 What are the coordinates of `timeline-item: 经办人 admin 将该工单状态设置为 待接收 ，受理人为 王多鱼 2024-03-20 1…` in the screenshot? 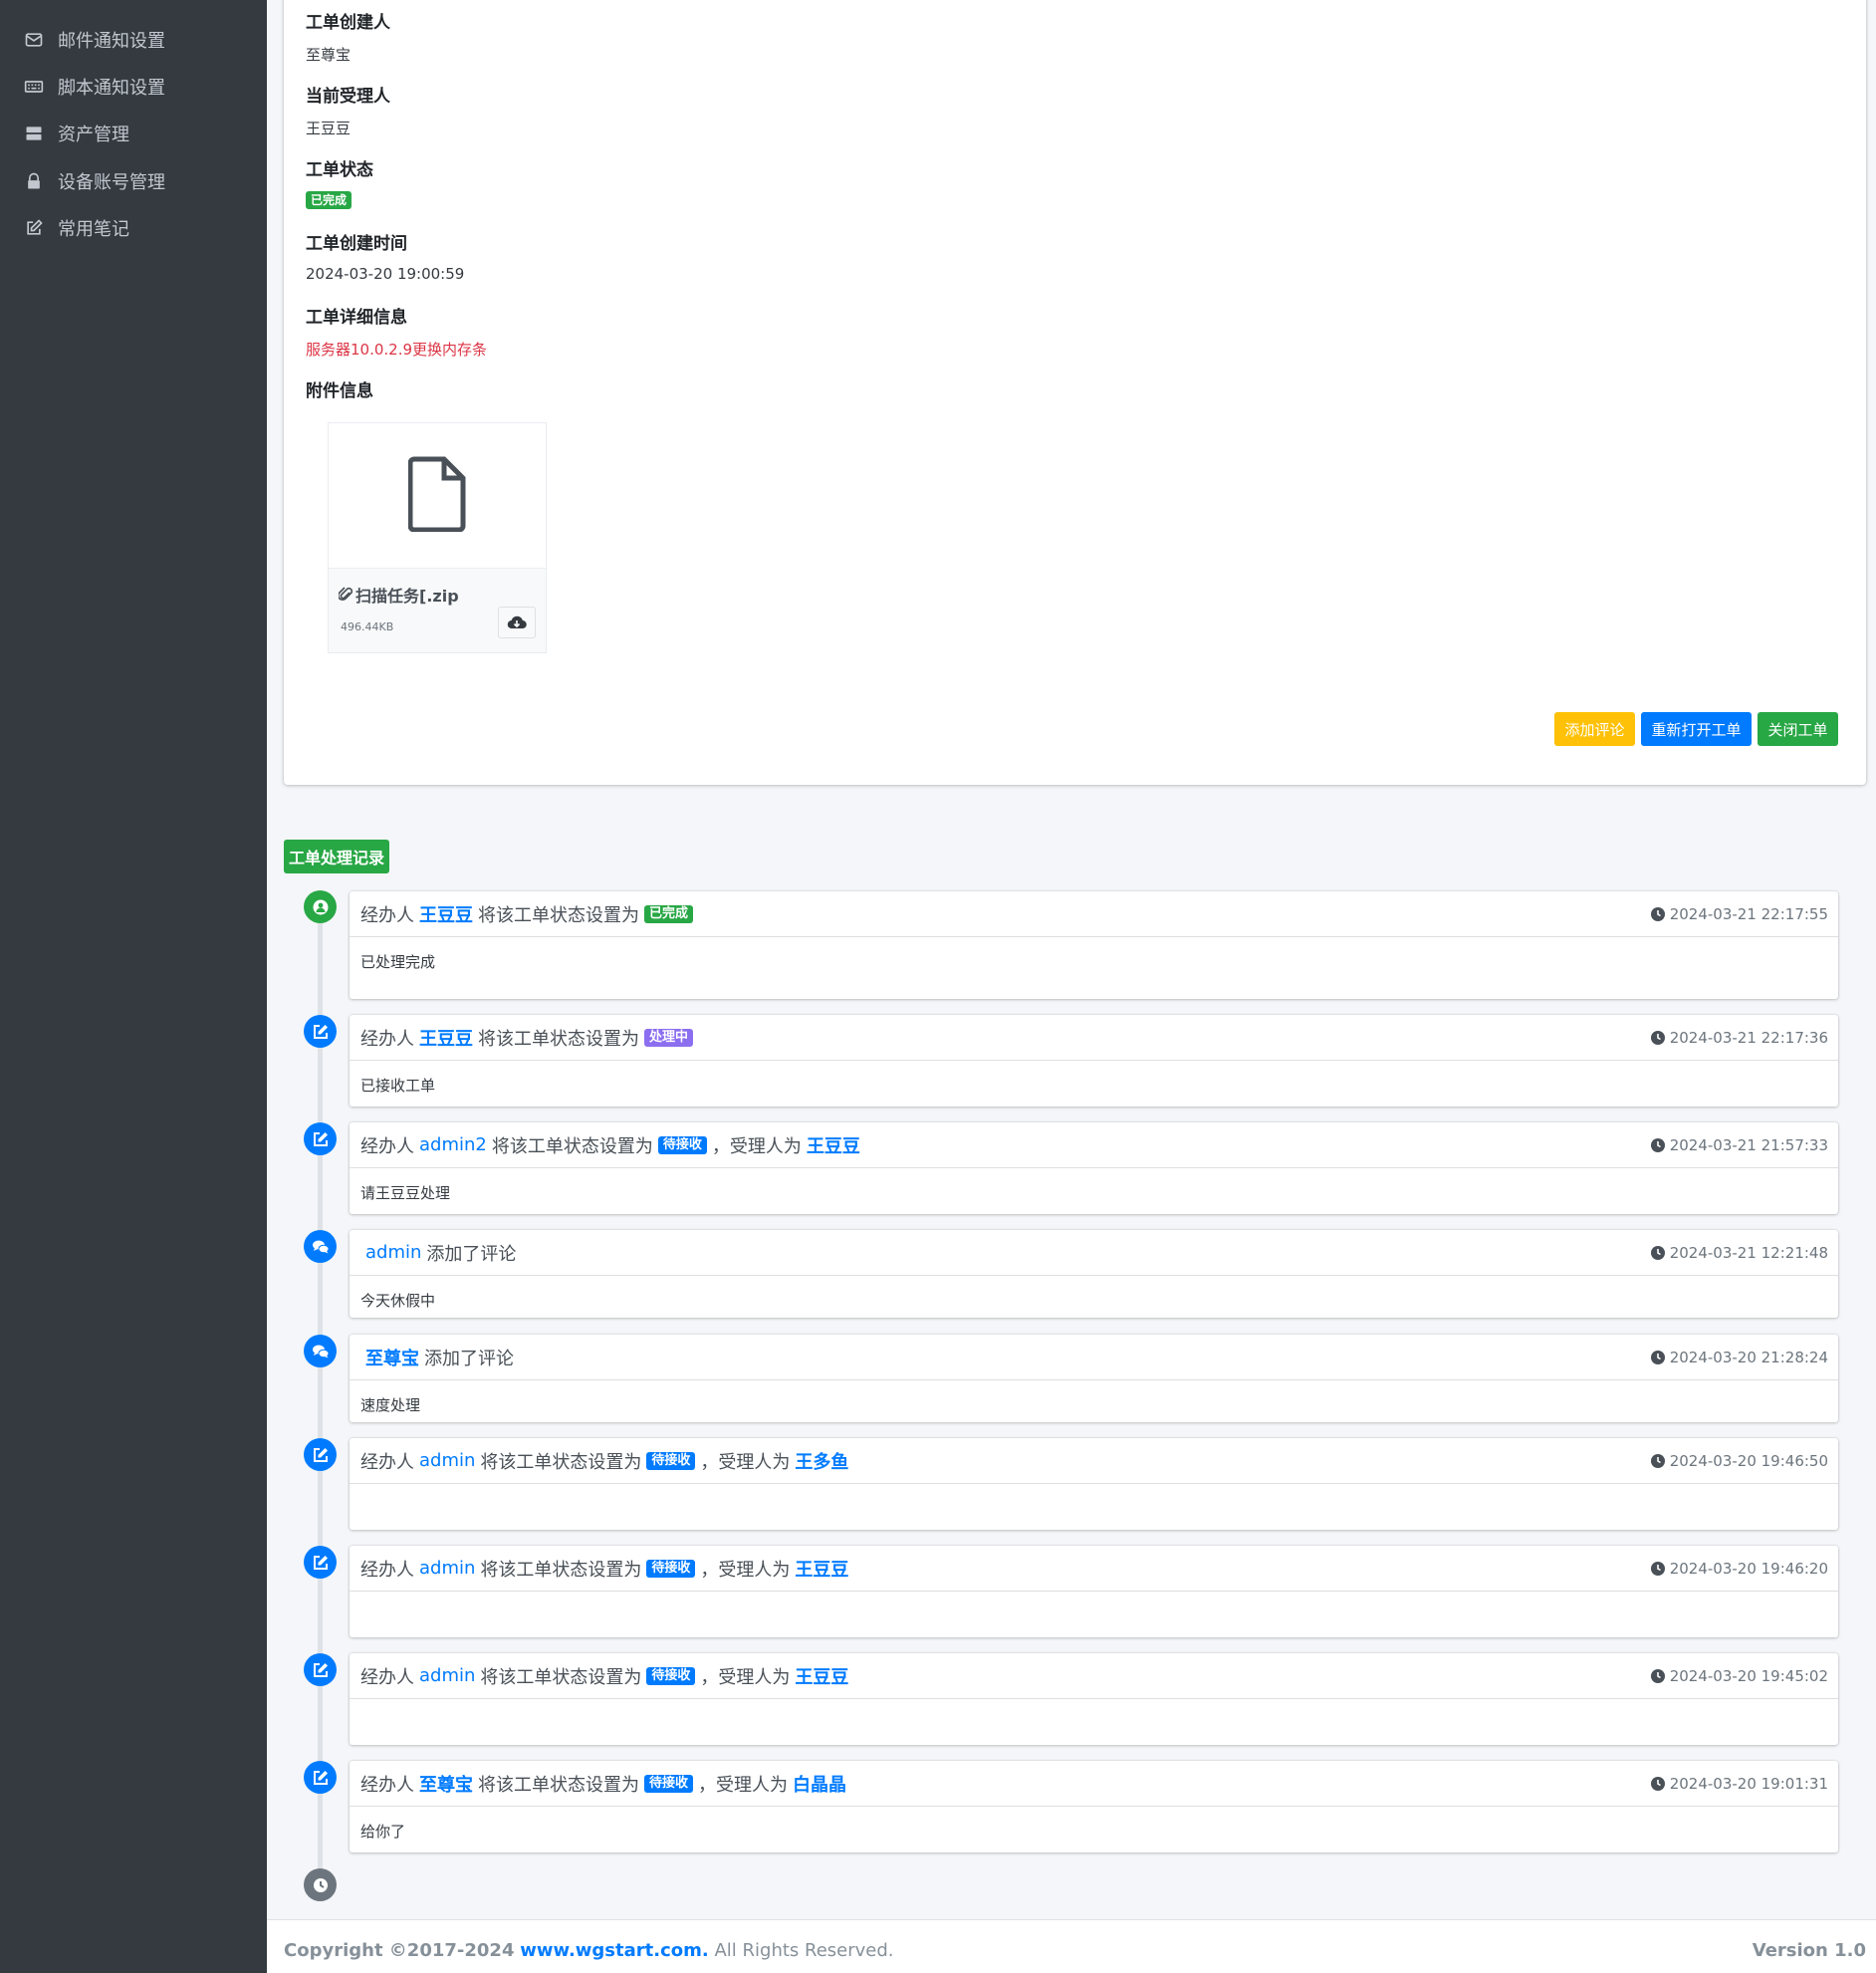 It's located at (1094, 1484).